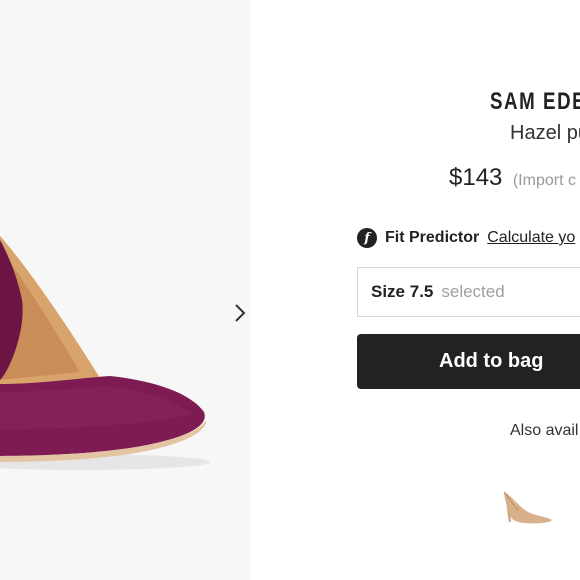 This screenshot has width=580, height=580. Describe the element at coordinates (491, 361) in the screenshot. I see `add-to-bag-label: Add to bag` at that location.